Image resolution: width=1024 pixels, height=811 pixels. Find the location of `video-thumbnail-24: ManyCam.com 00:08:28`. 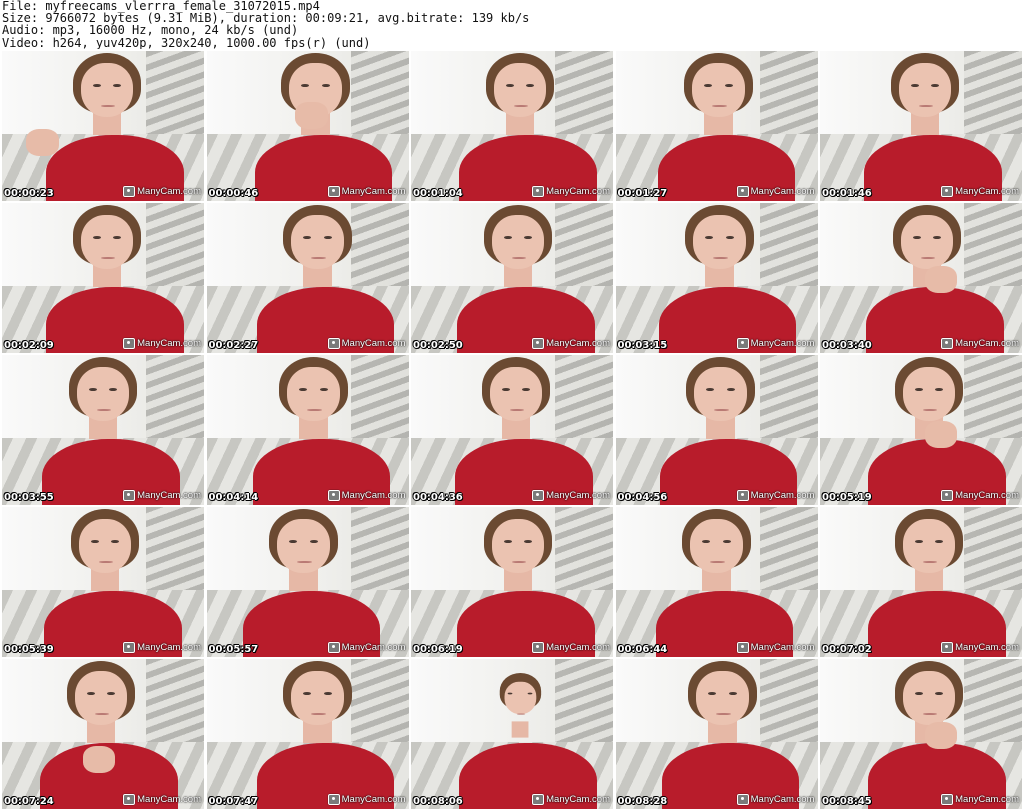

video-thumbnail-24: ManyCam.com 00:08:28 is located at coordinates (716, 734).